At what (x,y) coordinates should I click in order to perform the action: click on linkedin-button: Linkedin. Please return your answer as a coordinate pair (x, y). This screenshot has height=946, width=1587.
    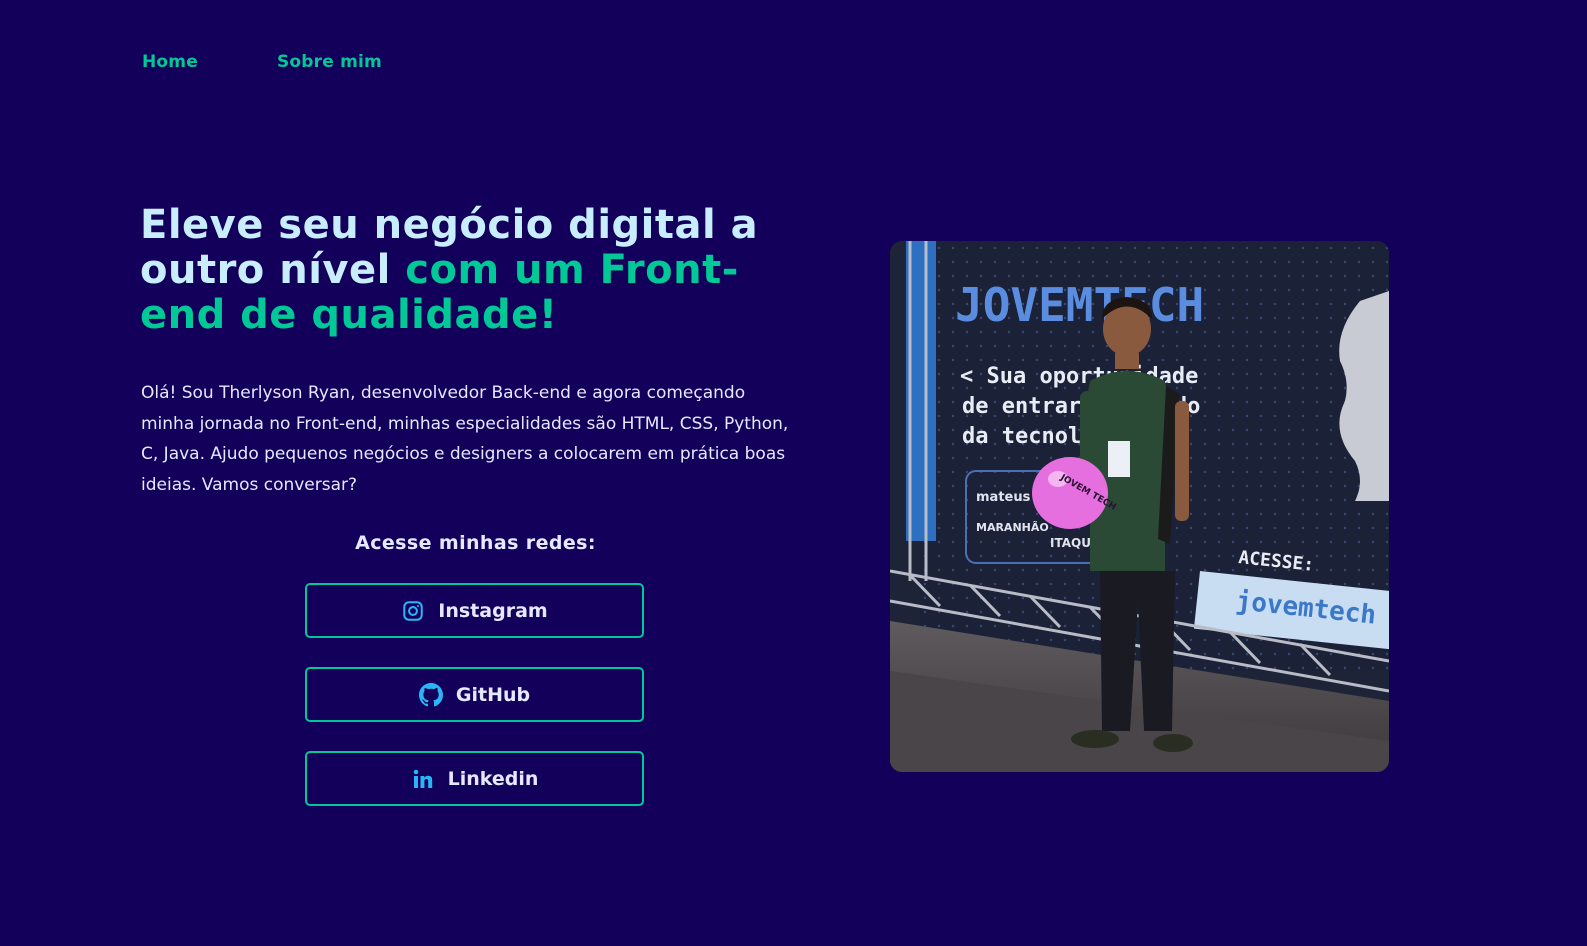
    Looking at the image, I should click on (474, 778).